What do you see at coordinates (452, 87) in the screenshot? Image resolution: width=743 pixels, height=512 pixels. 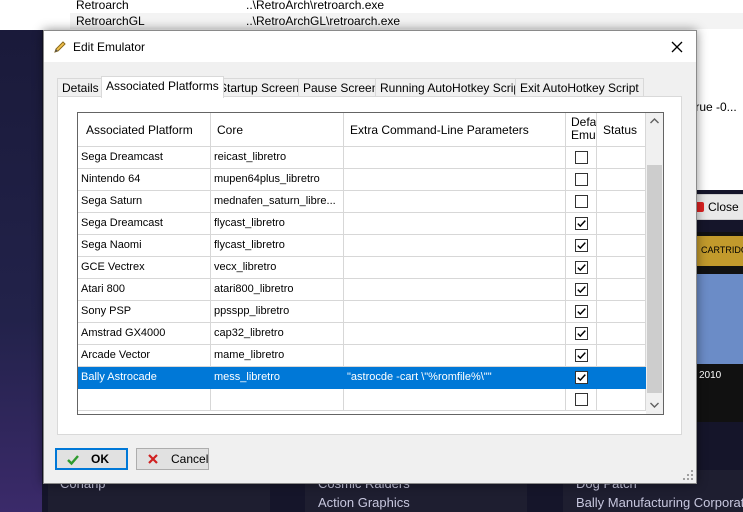 I see `tab-running-autohotkey-script: Running AutoHotkey Script` at bounding box center [452, 87].